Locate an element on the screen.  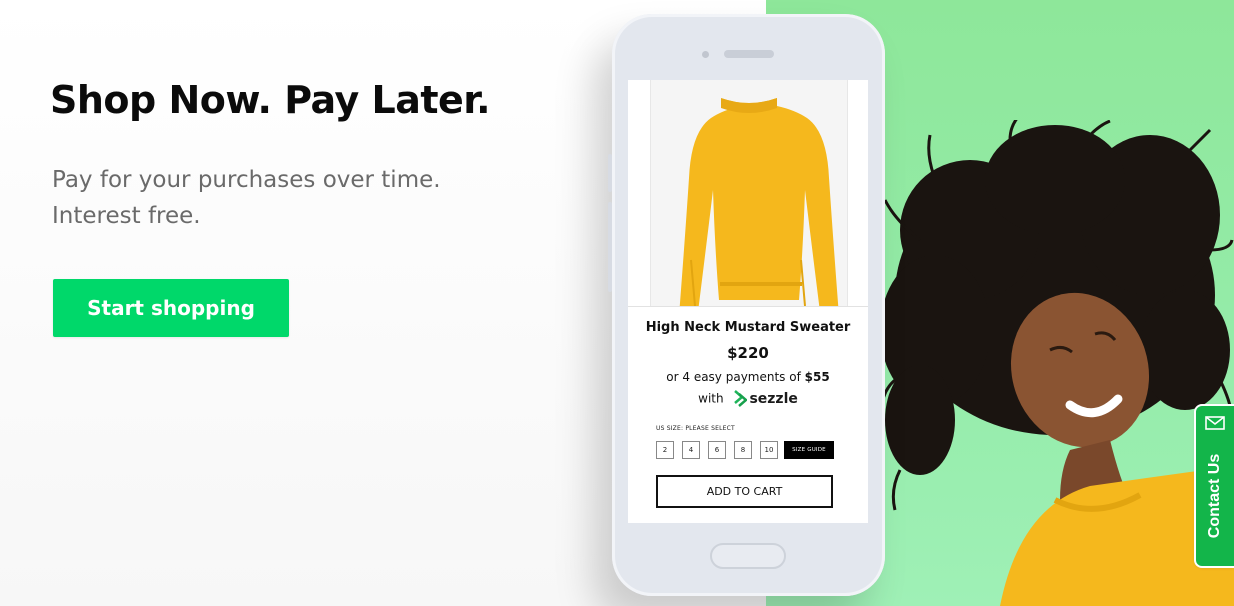
size-options: 2 4 6 8 10 is located at coordinates (721, 450).